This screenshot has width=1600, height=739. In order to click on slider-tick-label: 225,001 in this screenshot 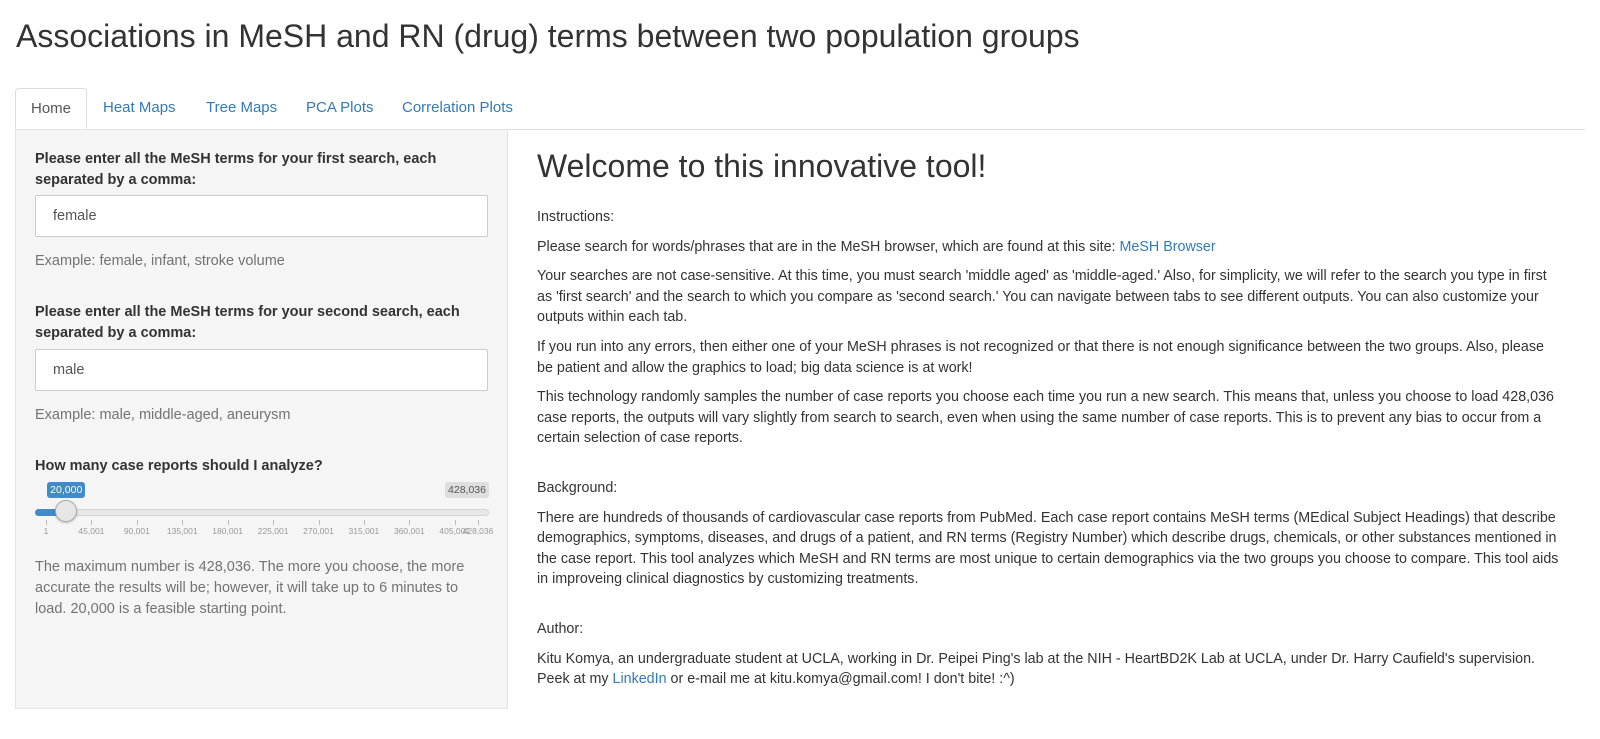, I will do `click(273, 531)`.